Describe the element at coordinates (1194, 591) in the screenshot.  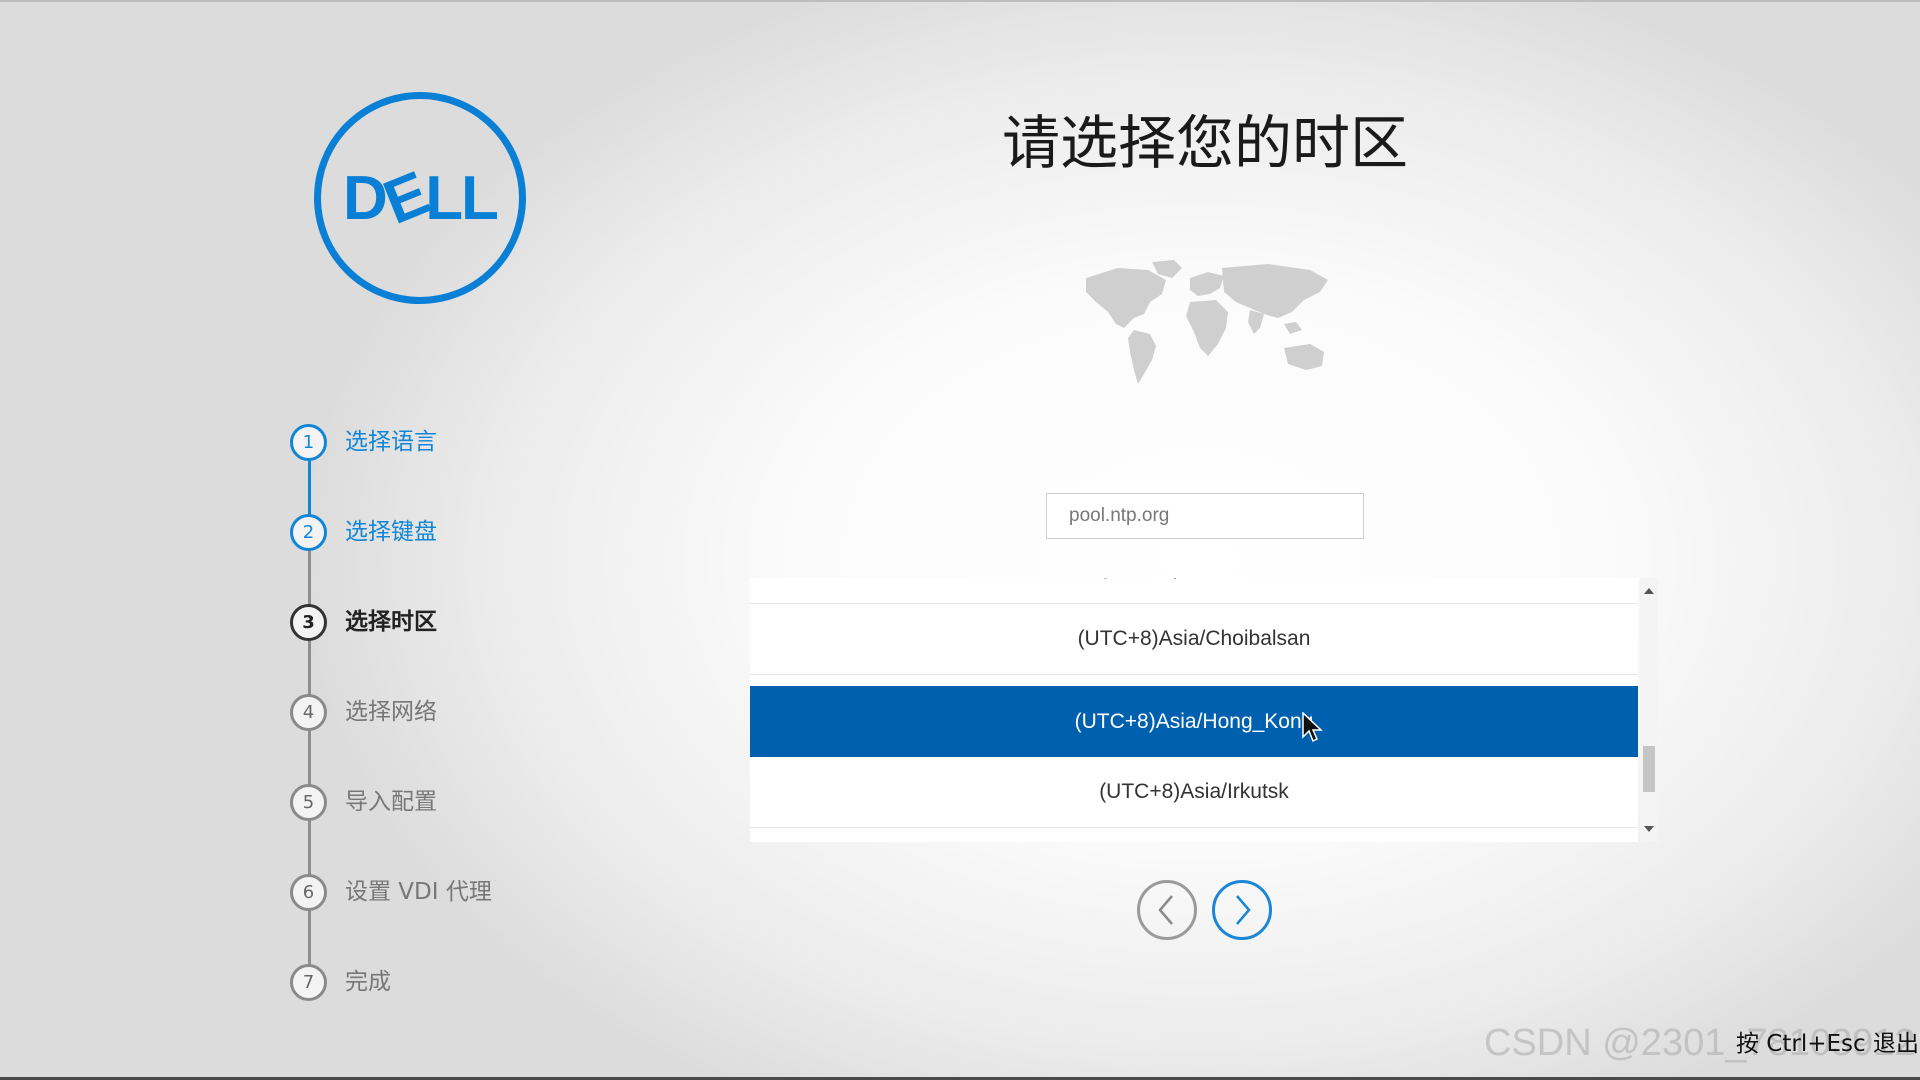
I see `timezone-option: (UTC+8)Asia/Brunei` at that location.